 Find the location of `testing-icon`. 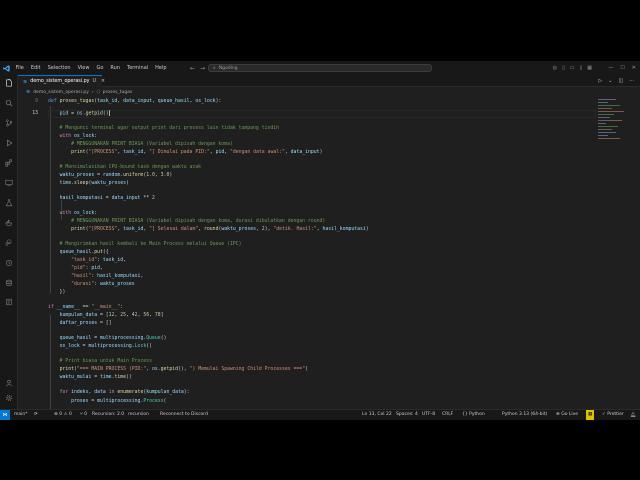

testing-icon is located at coordinates (9, 203).